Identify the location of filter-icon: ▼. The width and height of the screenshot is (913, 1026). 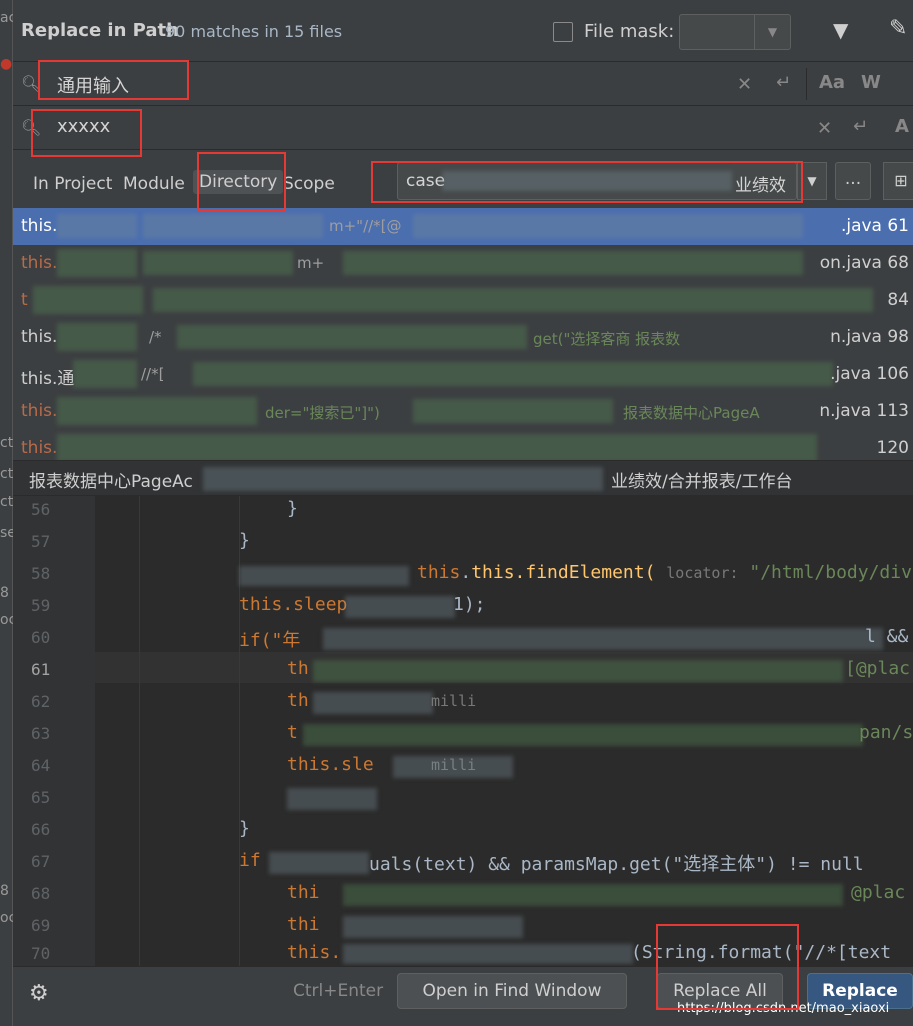
(840, 30).